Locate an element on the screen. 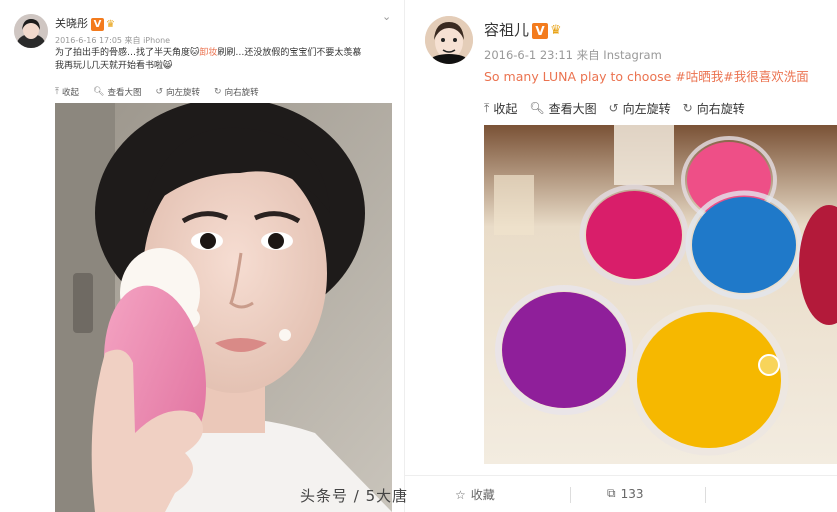  emoji-icon: 😸 is located at coordinates (168, 66).